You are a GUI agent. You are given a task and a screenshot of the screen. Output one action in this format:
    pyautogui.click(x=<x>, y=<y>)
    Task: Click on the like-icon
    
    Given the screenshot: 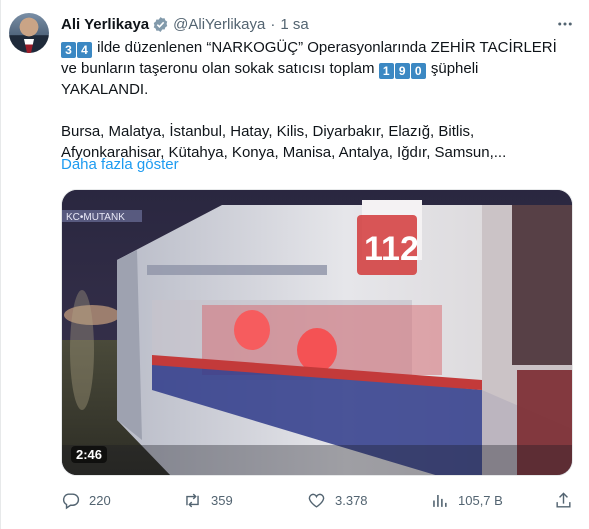 What is the action you would take?
    pyautogui.click(x=316, y=500)
    